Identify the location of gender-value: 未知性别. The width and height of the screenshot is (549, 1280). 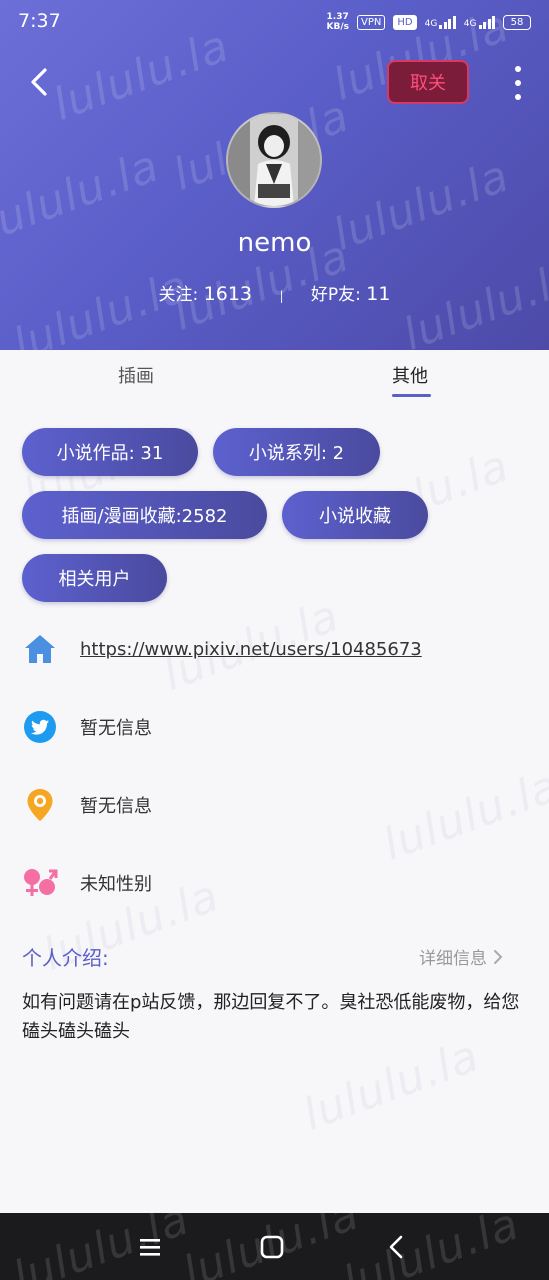
(116, 884).